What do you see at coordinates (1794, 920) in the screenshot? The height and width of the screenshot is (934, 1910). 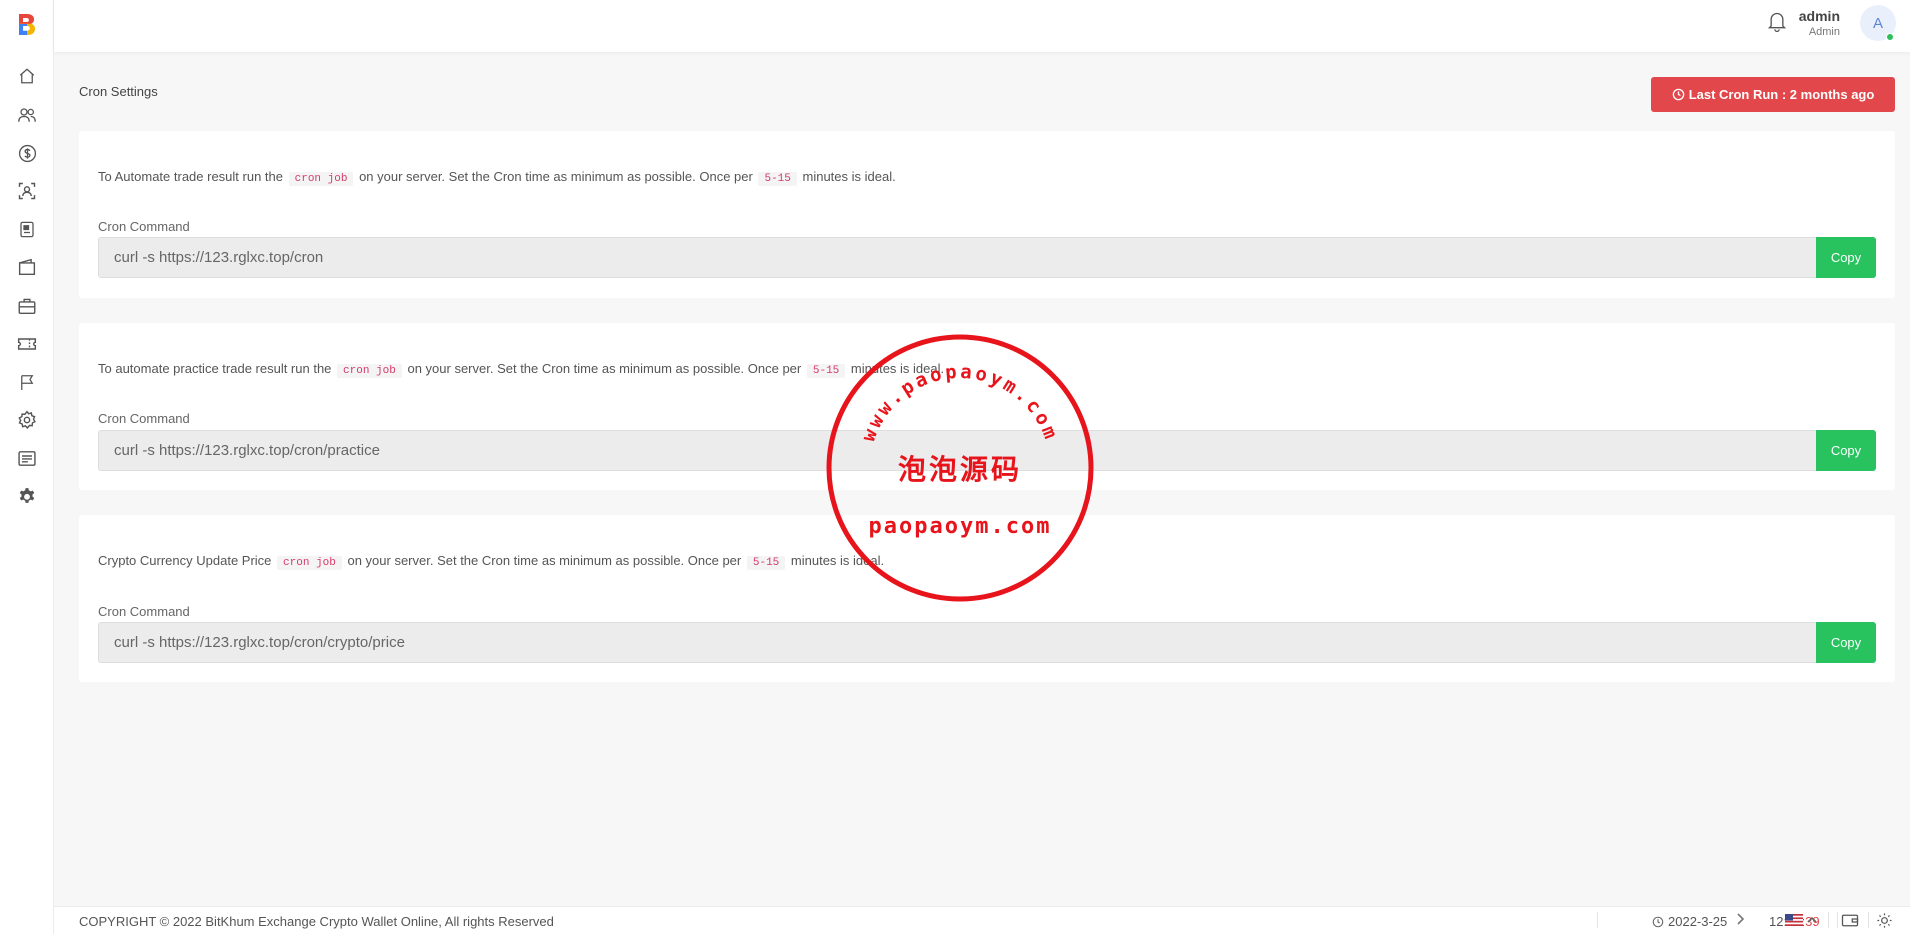 I see `us-flag-icon` at bounding box center [1794, 920].